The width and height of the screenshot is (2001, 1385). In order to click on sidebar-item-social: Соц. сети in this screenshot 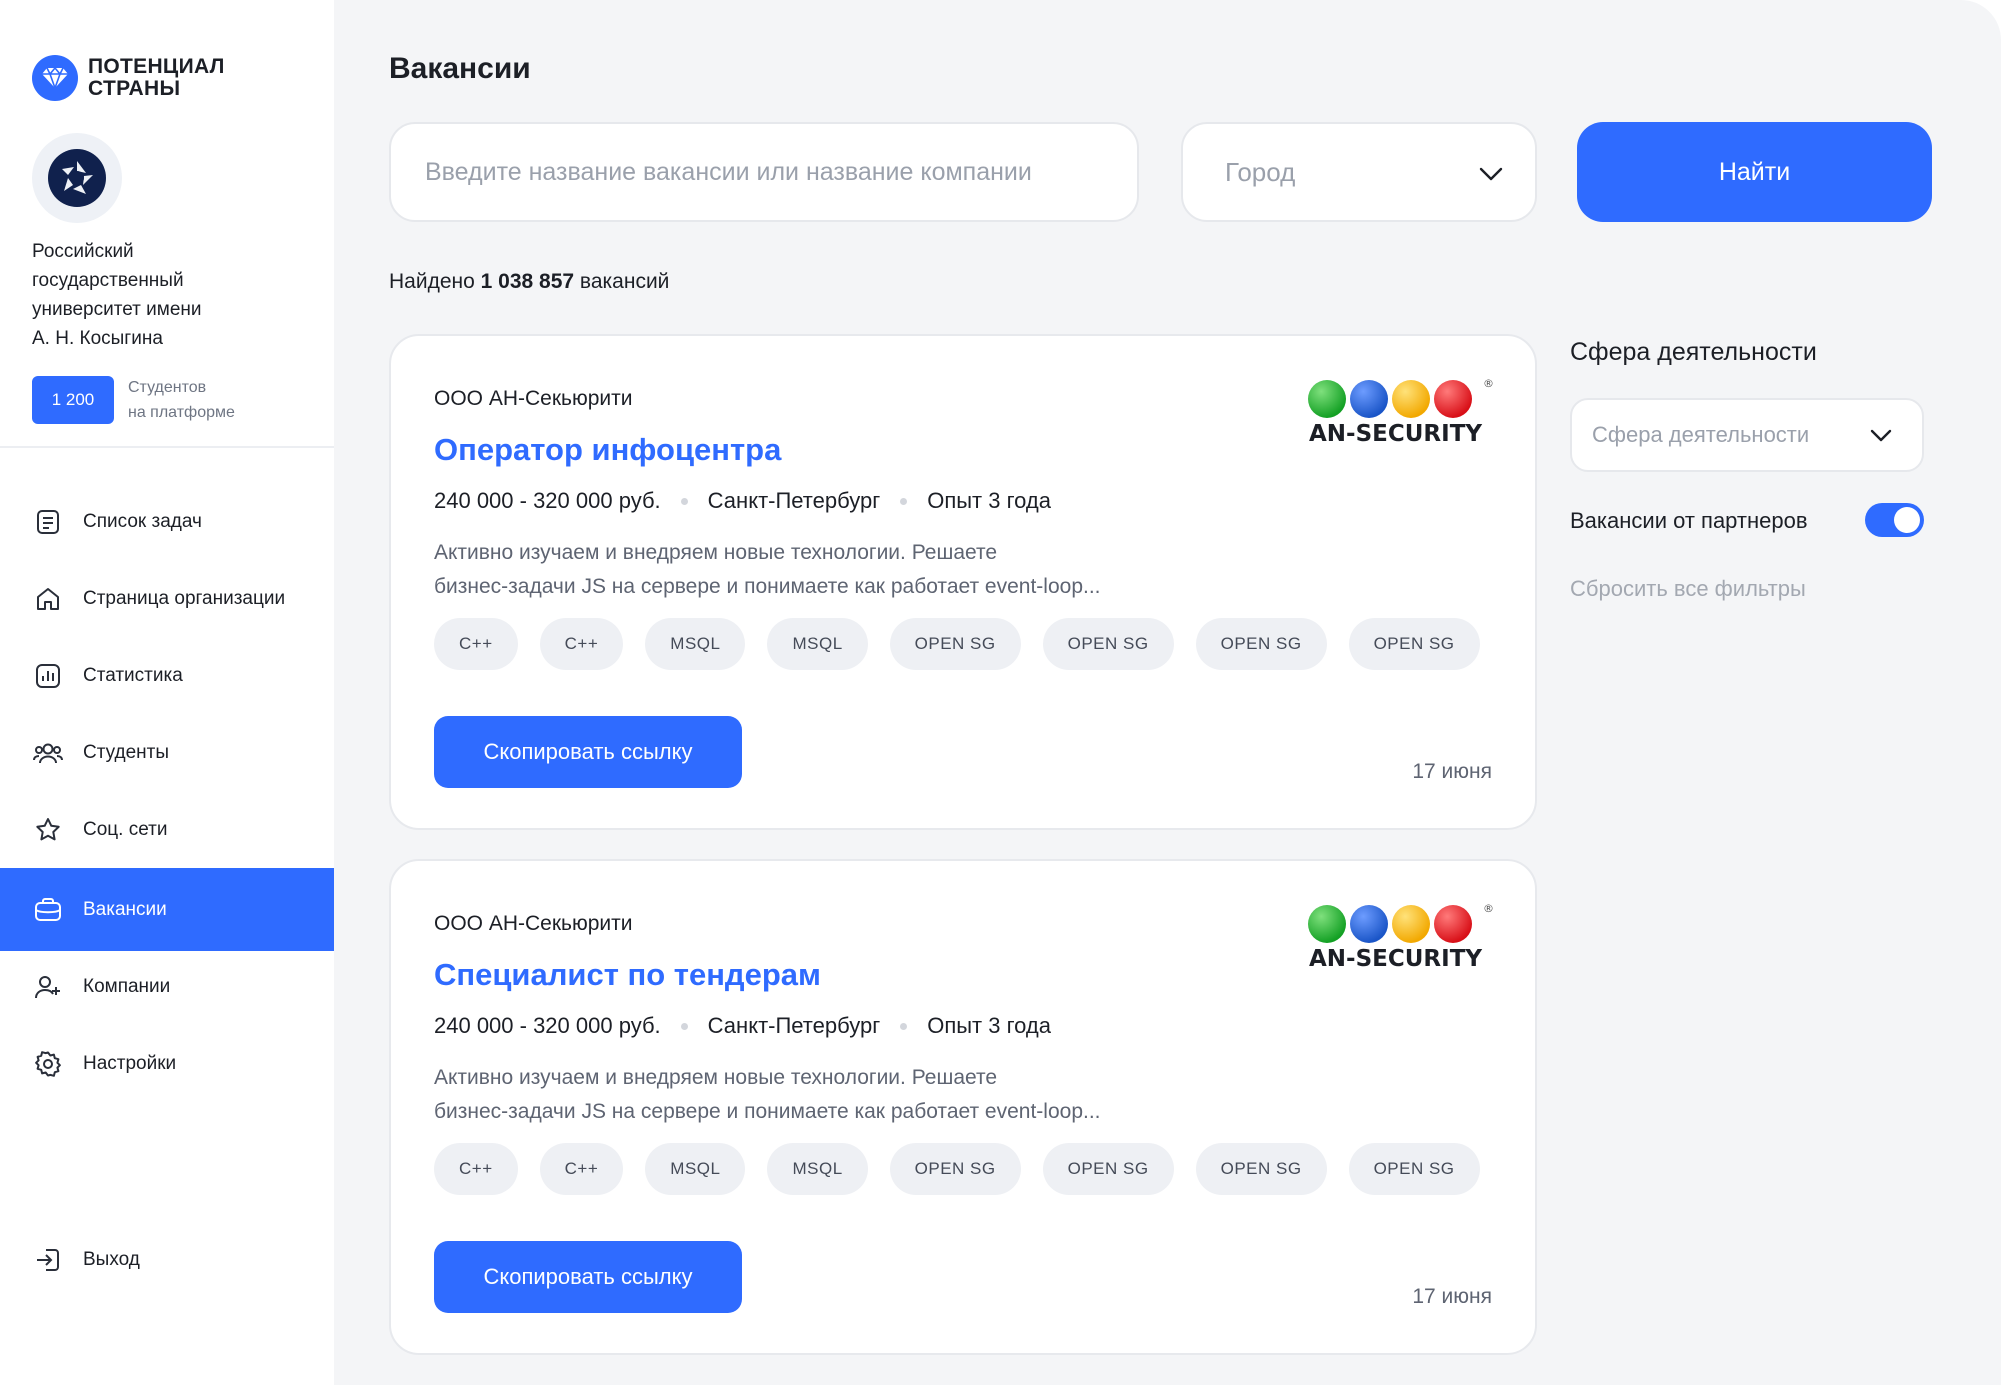, I will do `click(167, 829)`.